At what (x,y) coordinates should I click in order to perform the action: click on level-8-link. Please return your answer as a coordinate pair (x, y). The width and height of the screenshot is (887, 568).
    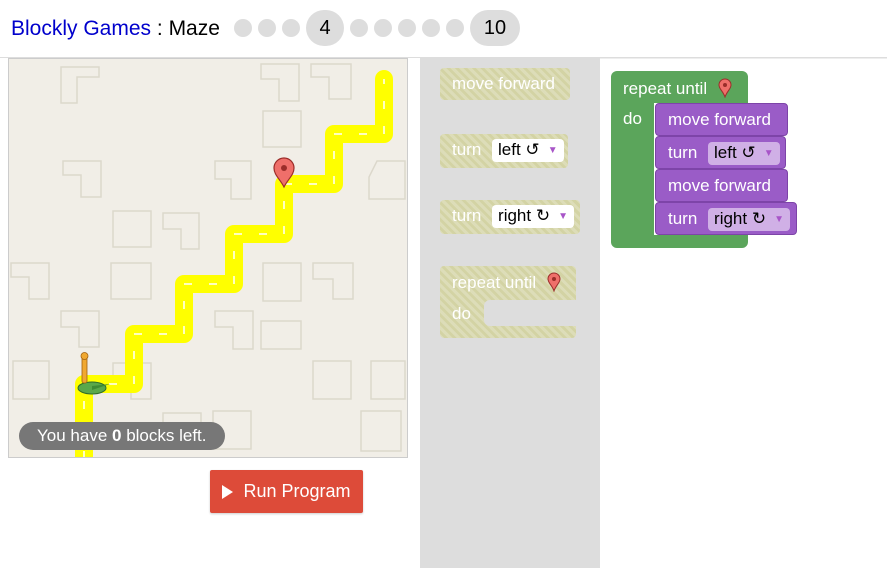
    Looking at the image, I should click on (431, 28).